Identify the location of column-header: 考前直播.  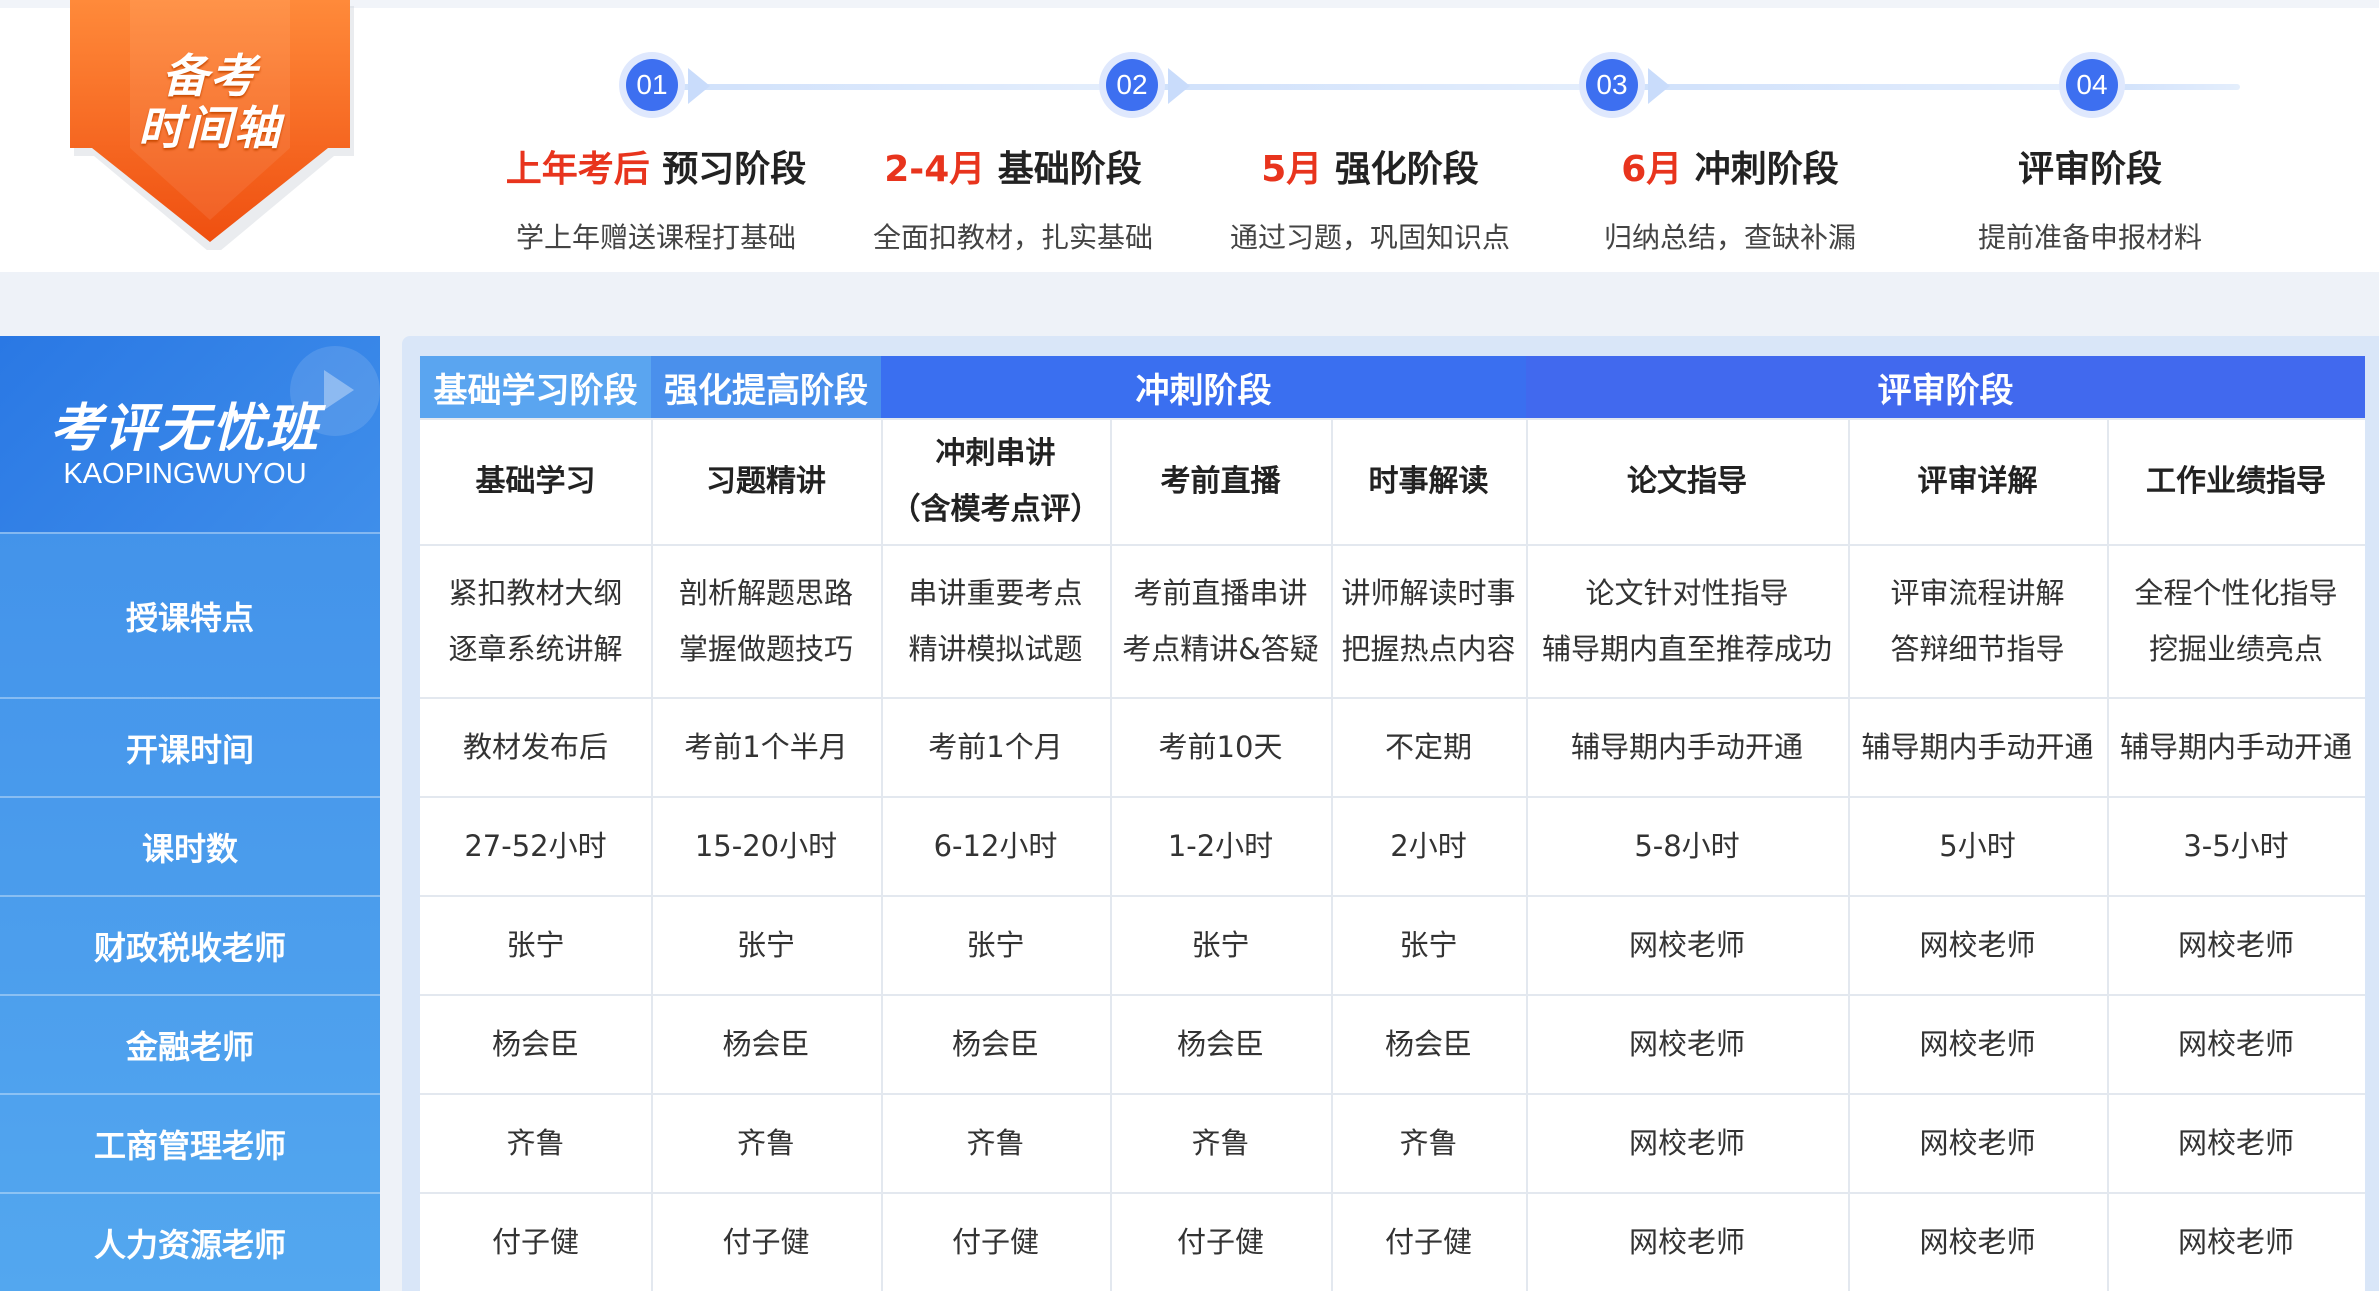
(1220, 482).